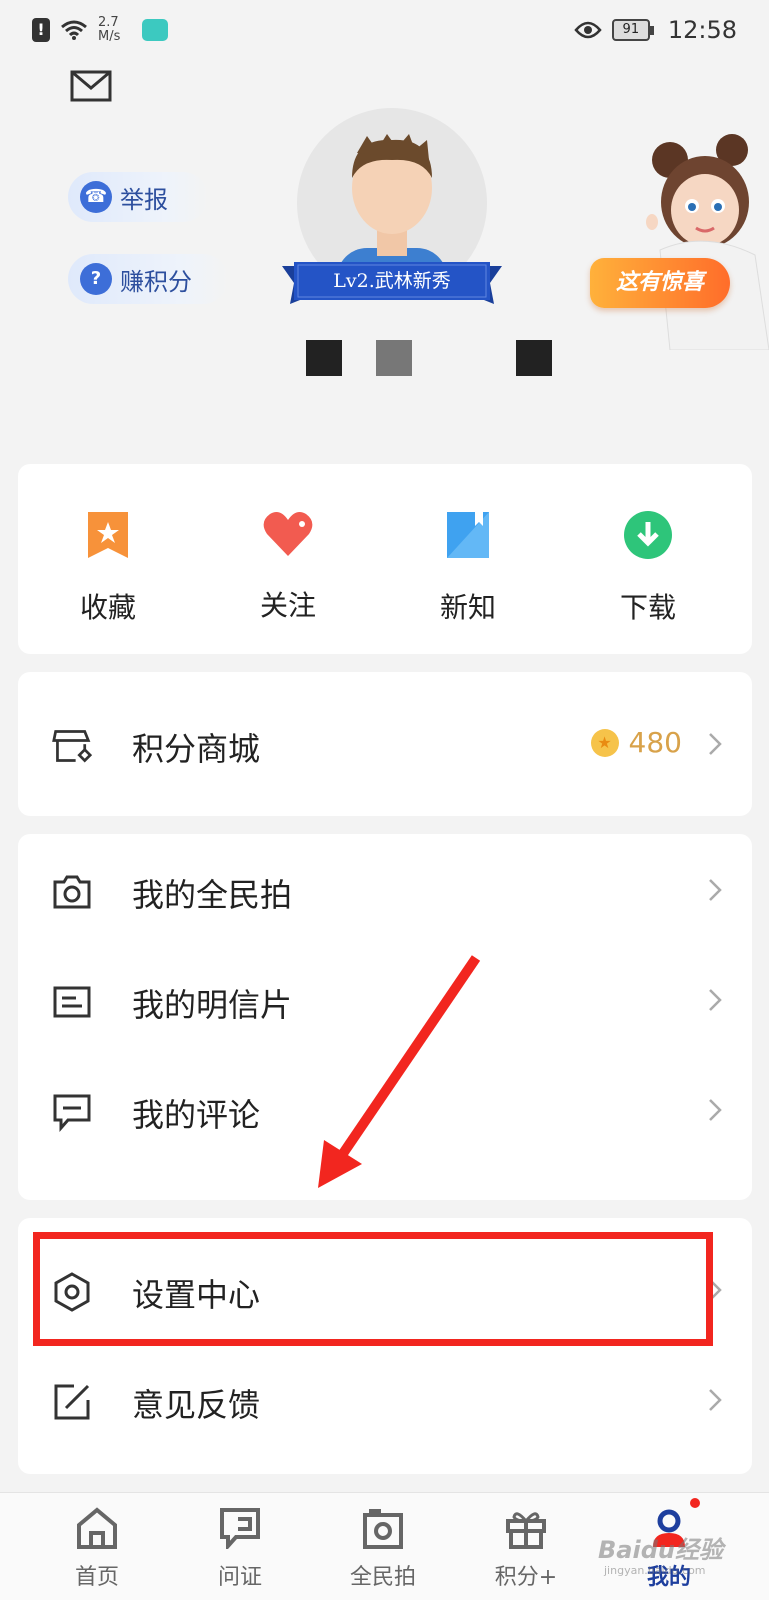  I want to click on download-icon, so click(648, 535).